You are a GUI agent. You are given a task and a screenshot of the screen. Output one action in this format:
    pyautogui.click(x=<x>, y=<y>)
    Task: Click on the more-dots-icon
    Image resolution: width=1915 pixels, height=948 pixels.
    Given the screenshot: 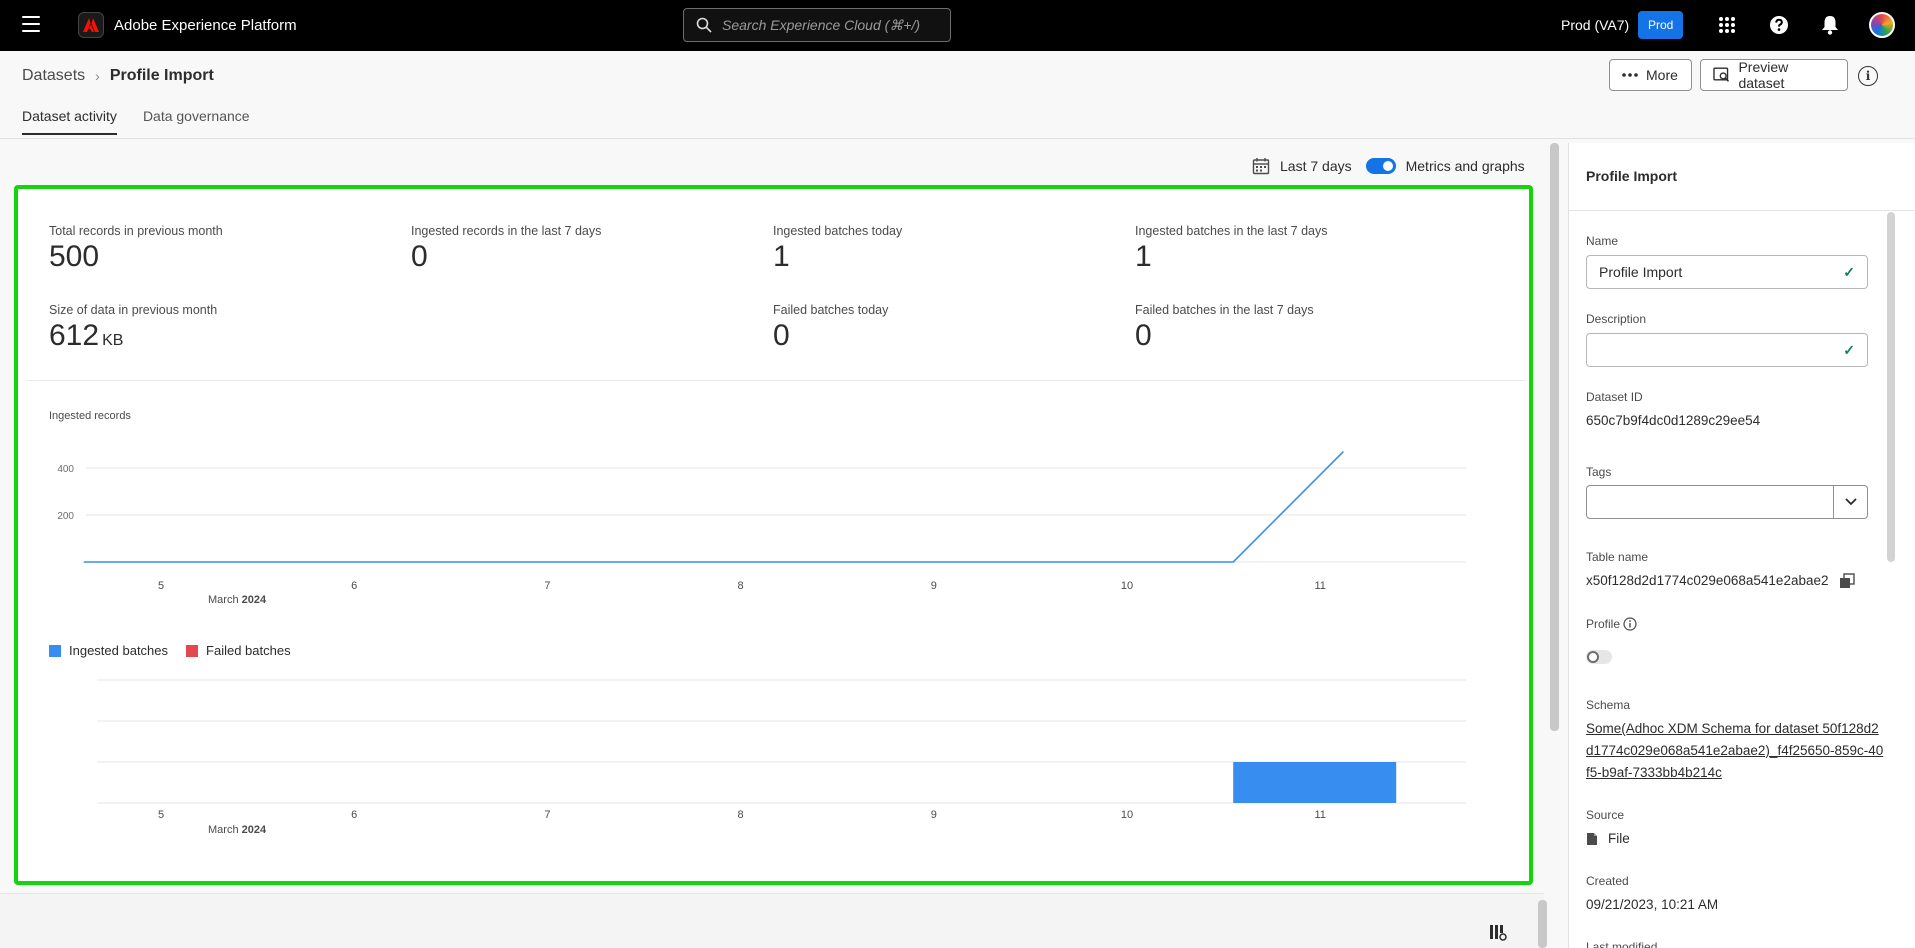 What is the action you would take?
    pyautogui.click(x=1630, y=75)
    